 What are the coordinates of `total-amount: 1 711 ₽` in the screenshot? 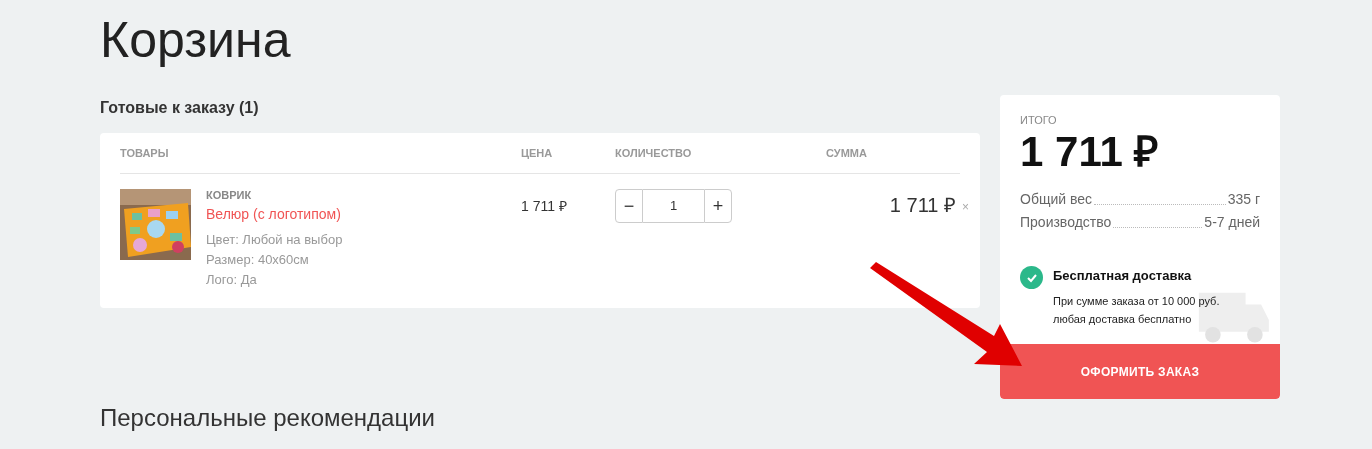 It's located at (1089, 152).